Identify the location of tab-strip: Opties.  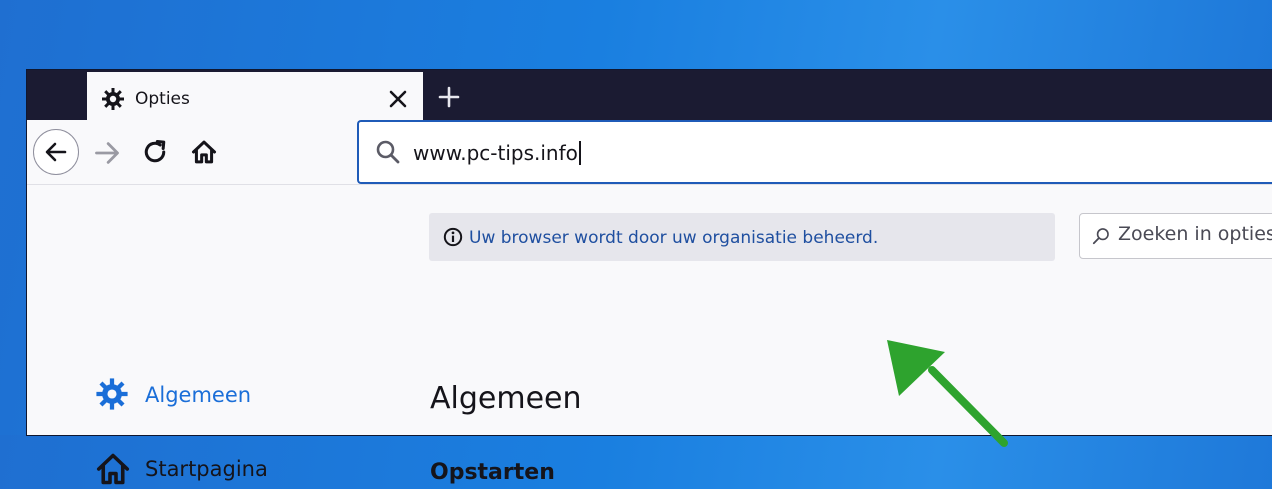
(649, 96).